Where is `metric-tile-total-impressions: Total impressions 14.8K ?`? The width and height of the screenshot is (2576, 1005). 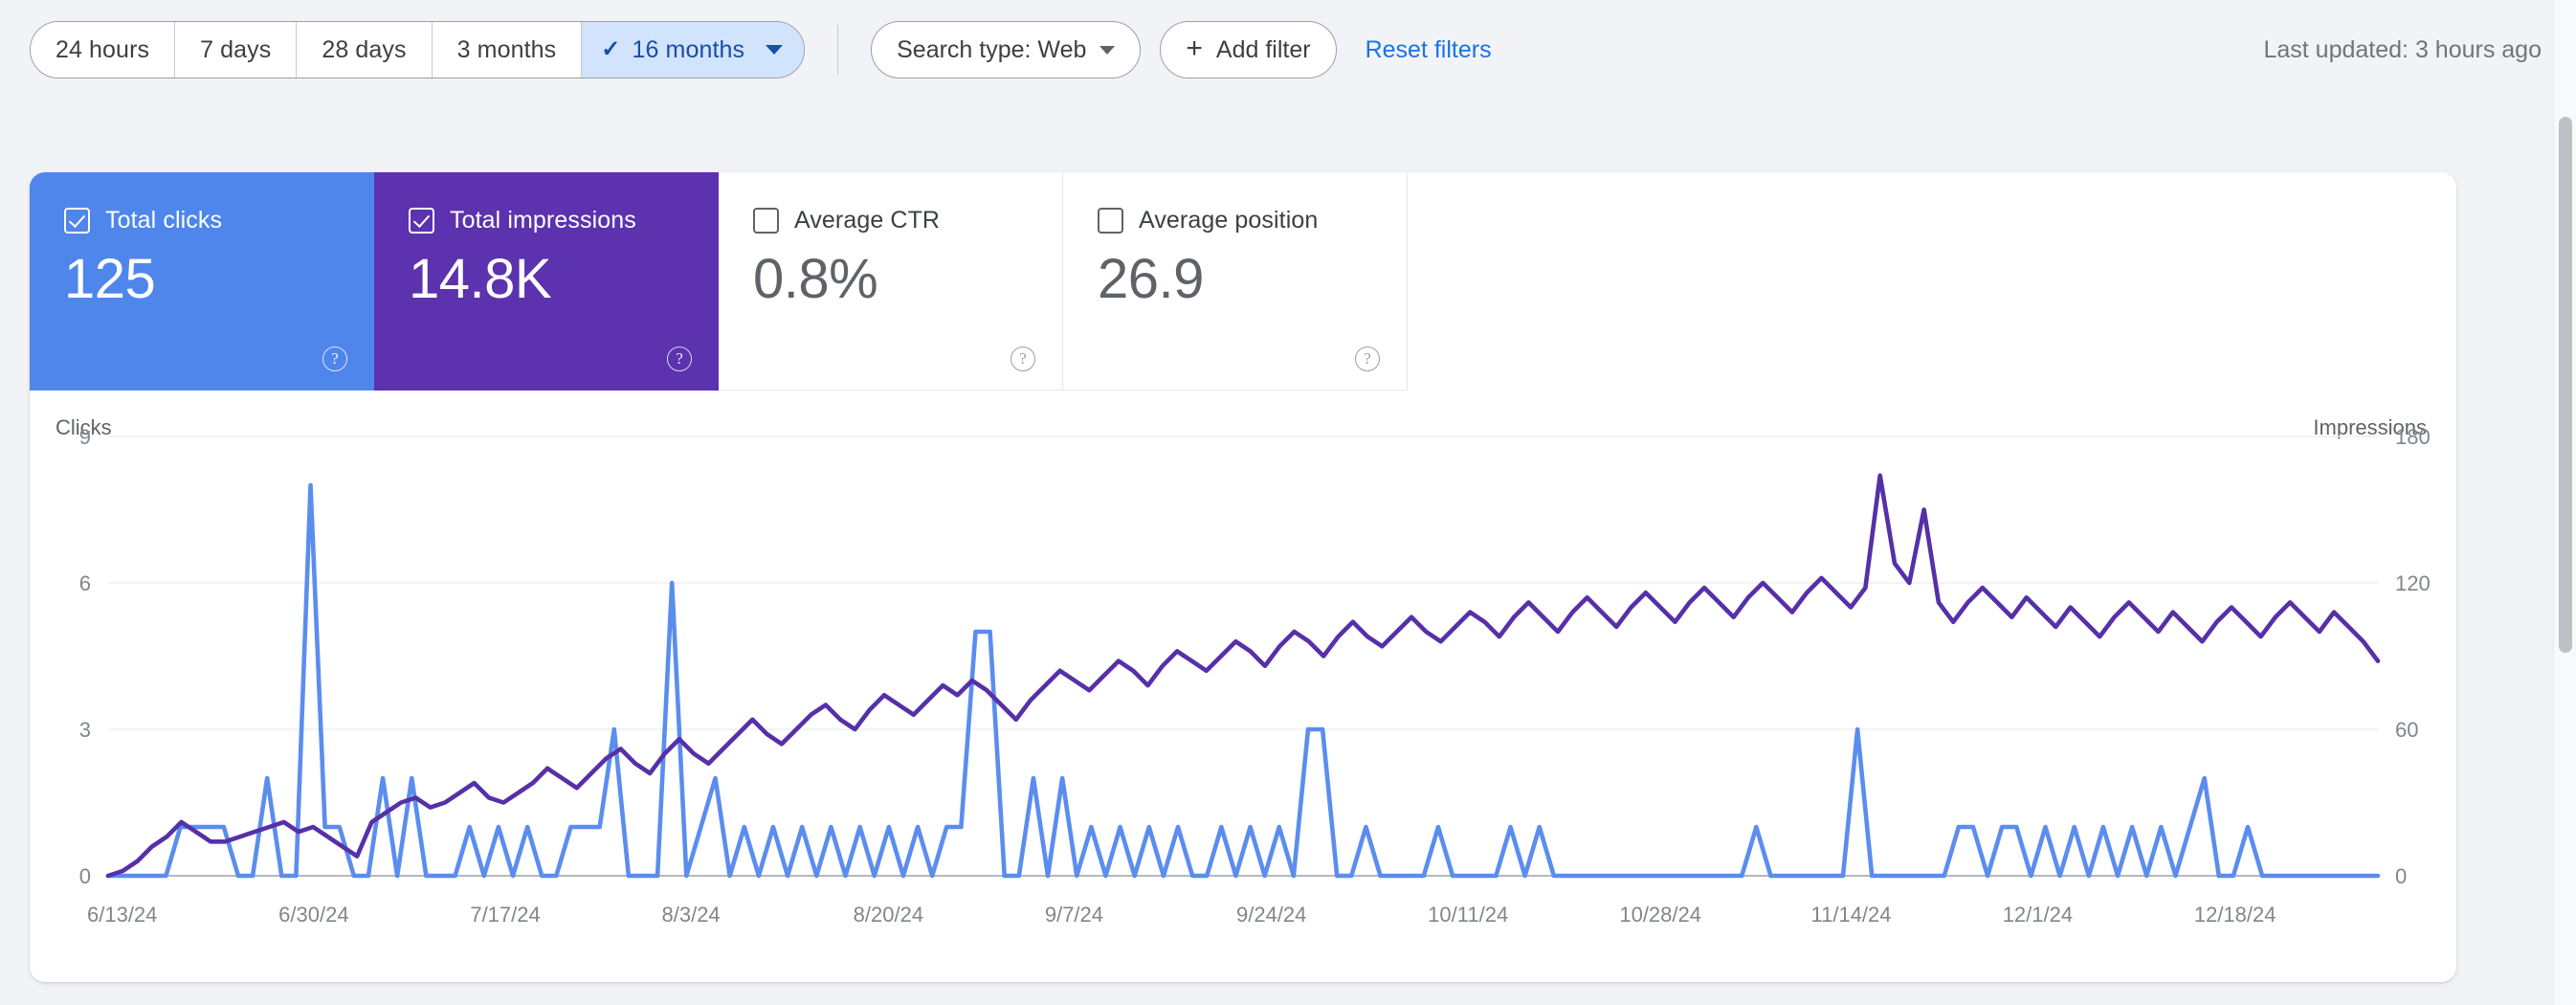
metric-tile-total-impressions: Total impressions 14.8K ? is located at coordinates (546, 281).